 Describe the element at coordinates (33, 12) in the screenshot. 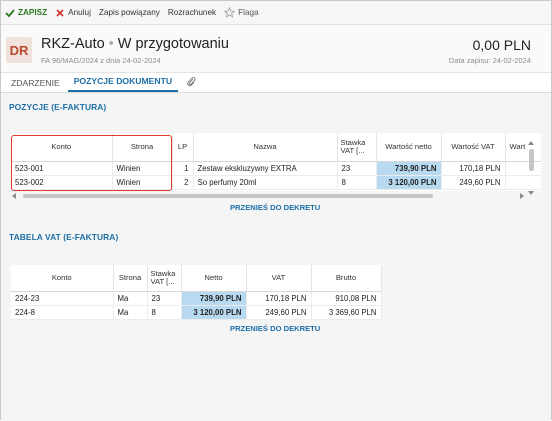

I see `save-label: ZAPISZ` at that location.